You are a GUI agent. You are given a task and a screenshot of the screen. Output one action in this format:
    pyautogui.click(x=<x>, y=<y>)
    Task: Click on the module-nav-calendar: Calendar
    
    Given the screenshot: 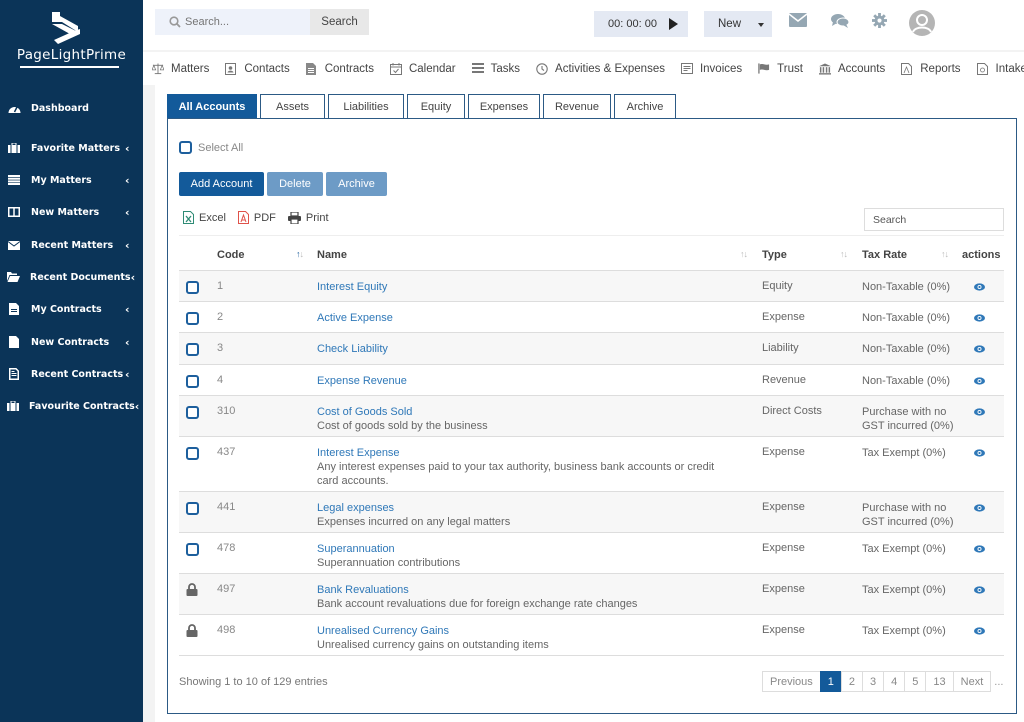 What is the action you would take?
    pyautogui.click(x=422, y=68)
    